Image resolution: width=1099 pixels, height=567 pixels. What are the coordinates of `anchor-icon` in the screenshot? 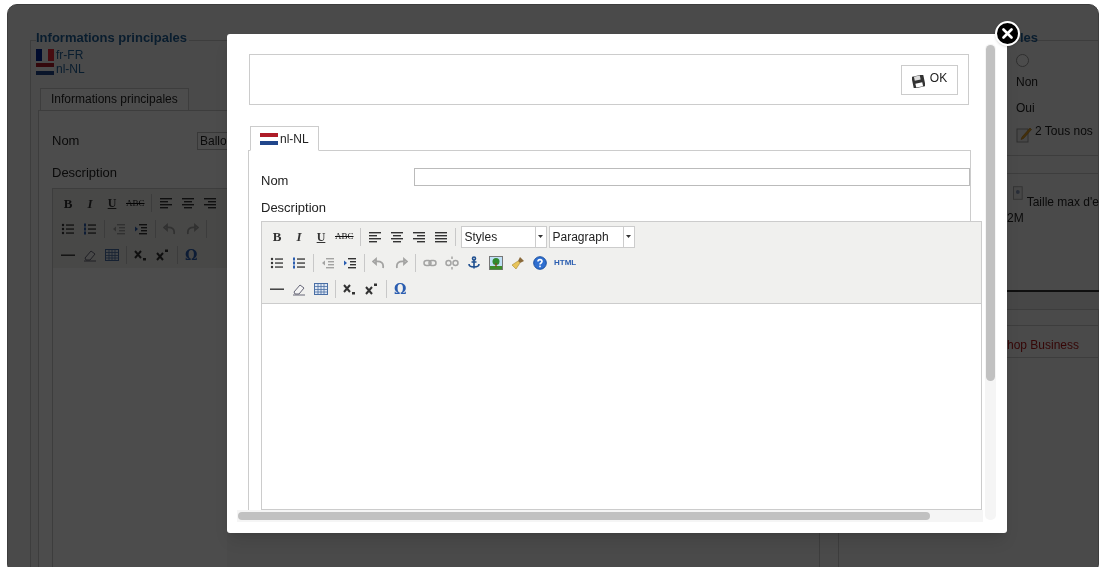 It's located at (474, 262).